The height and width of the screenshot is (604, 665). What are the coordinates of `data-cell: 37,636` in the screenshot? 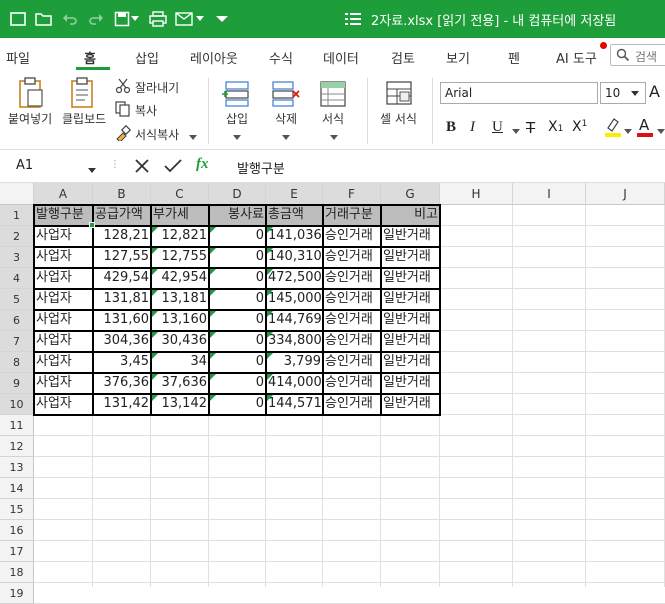 It's located at (180, 383).